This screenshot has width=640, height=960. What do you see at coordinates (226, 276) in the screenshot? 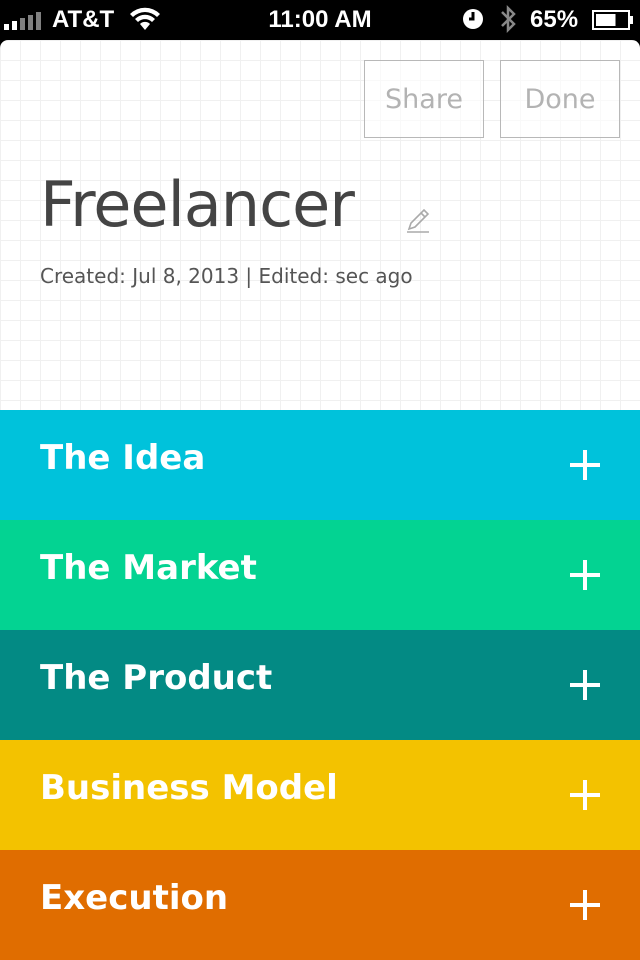
I see `plan-dates: Created: Jul 8, 2013 | Edited: sec ago` at bounding box center [226, 276].